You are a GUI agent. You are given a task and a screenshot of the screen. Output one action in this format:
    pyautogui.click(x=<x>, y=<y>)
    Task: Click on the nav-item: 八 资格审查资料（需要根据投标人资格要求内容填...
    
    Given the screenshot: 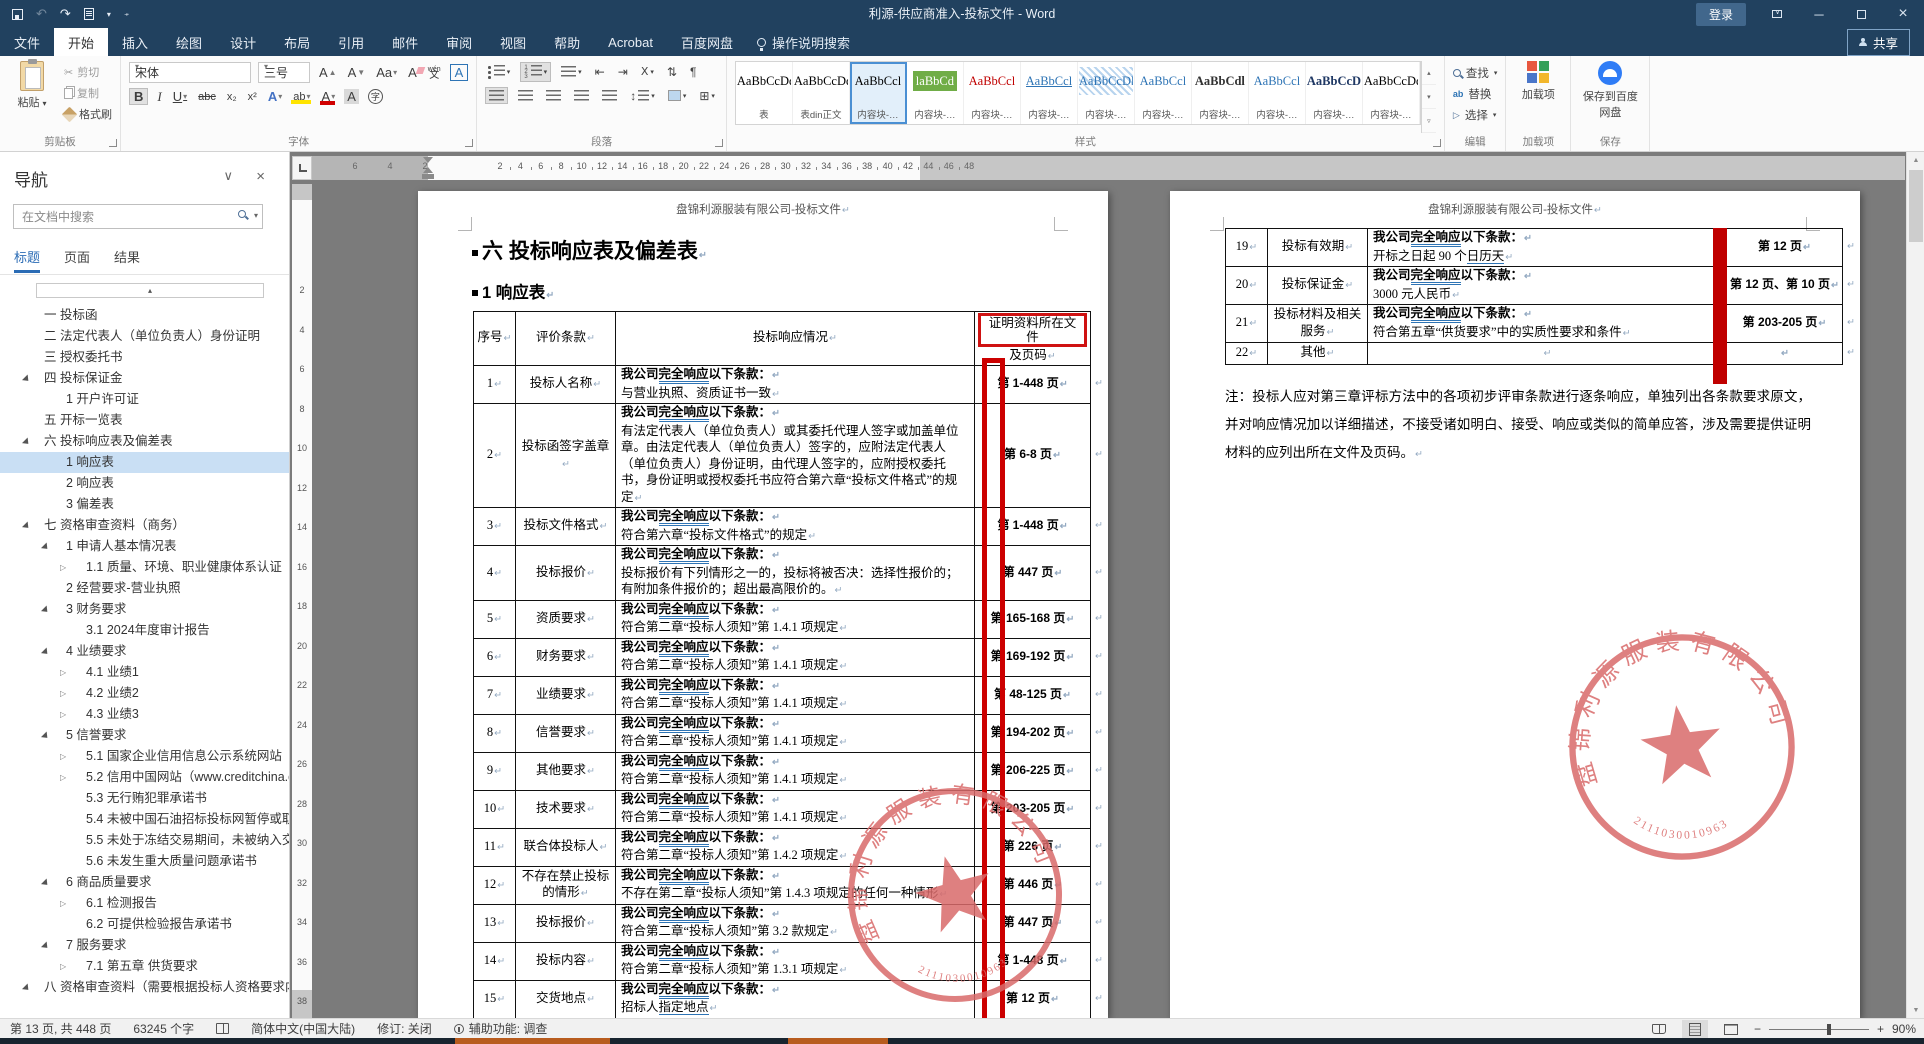 What is the action you would take?
    pyautogui.click(x=144, y=987)
    